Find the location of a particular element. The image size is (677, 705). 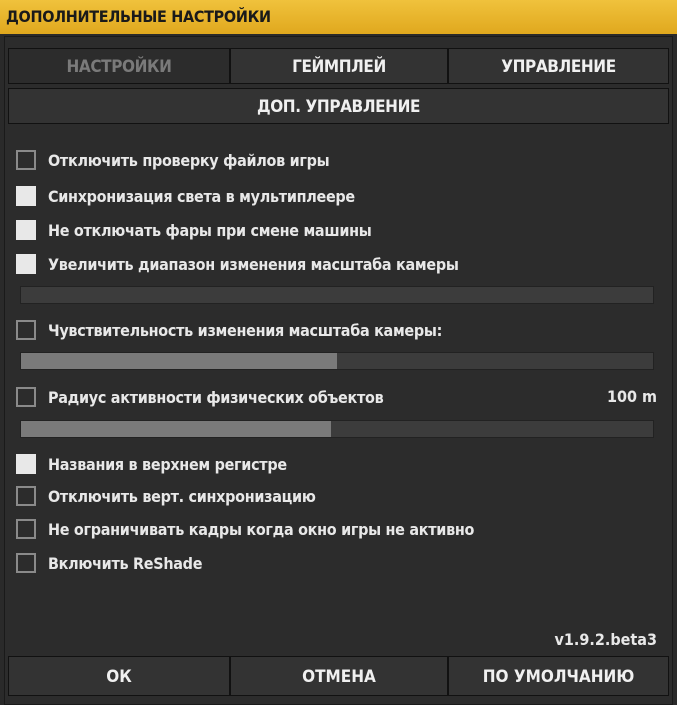

option-label: Радиус активности физических объектов is located at coordinates (216, 397).